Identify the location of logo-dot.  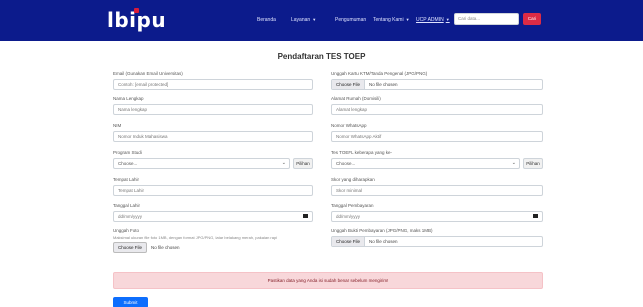
(136, 10).